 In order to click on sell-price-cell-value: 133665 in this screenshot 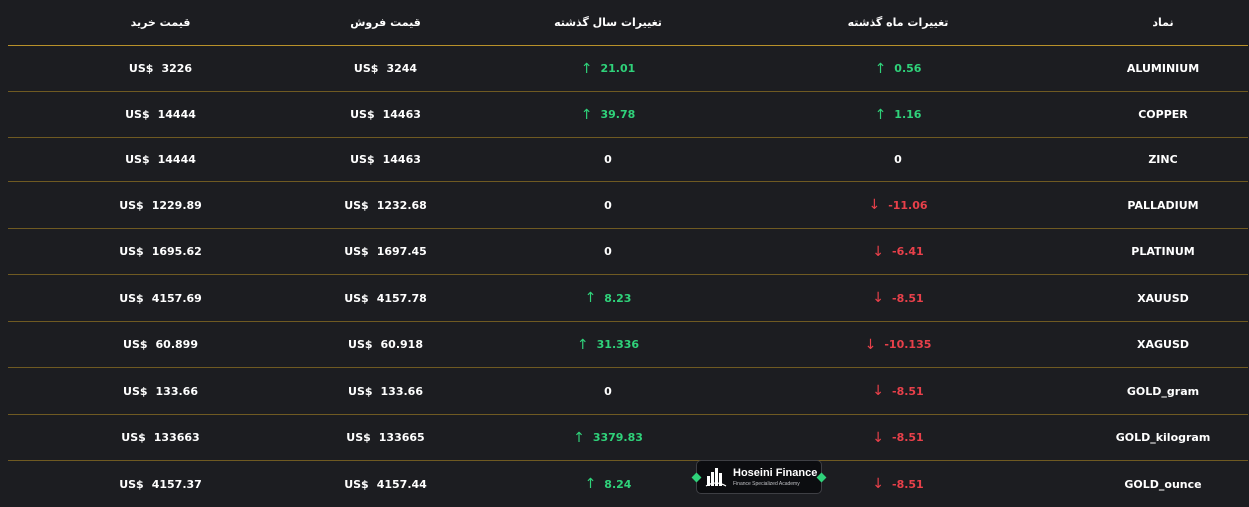, I will do `click(401, 437)`.